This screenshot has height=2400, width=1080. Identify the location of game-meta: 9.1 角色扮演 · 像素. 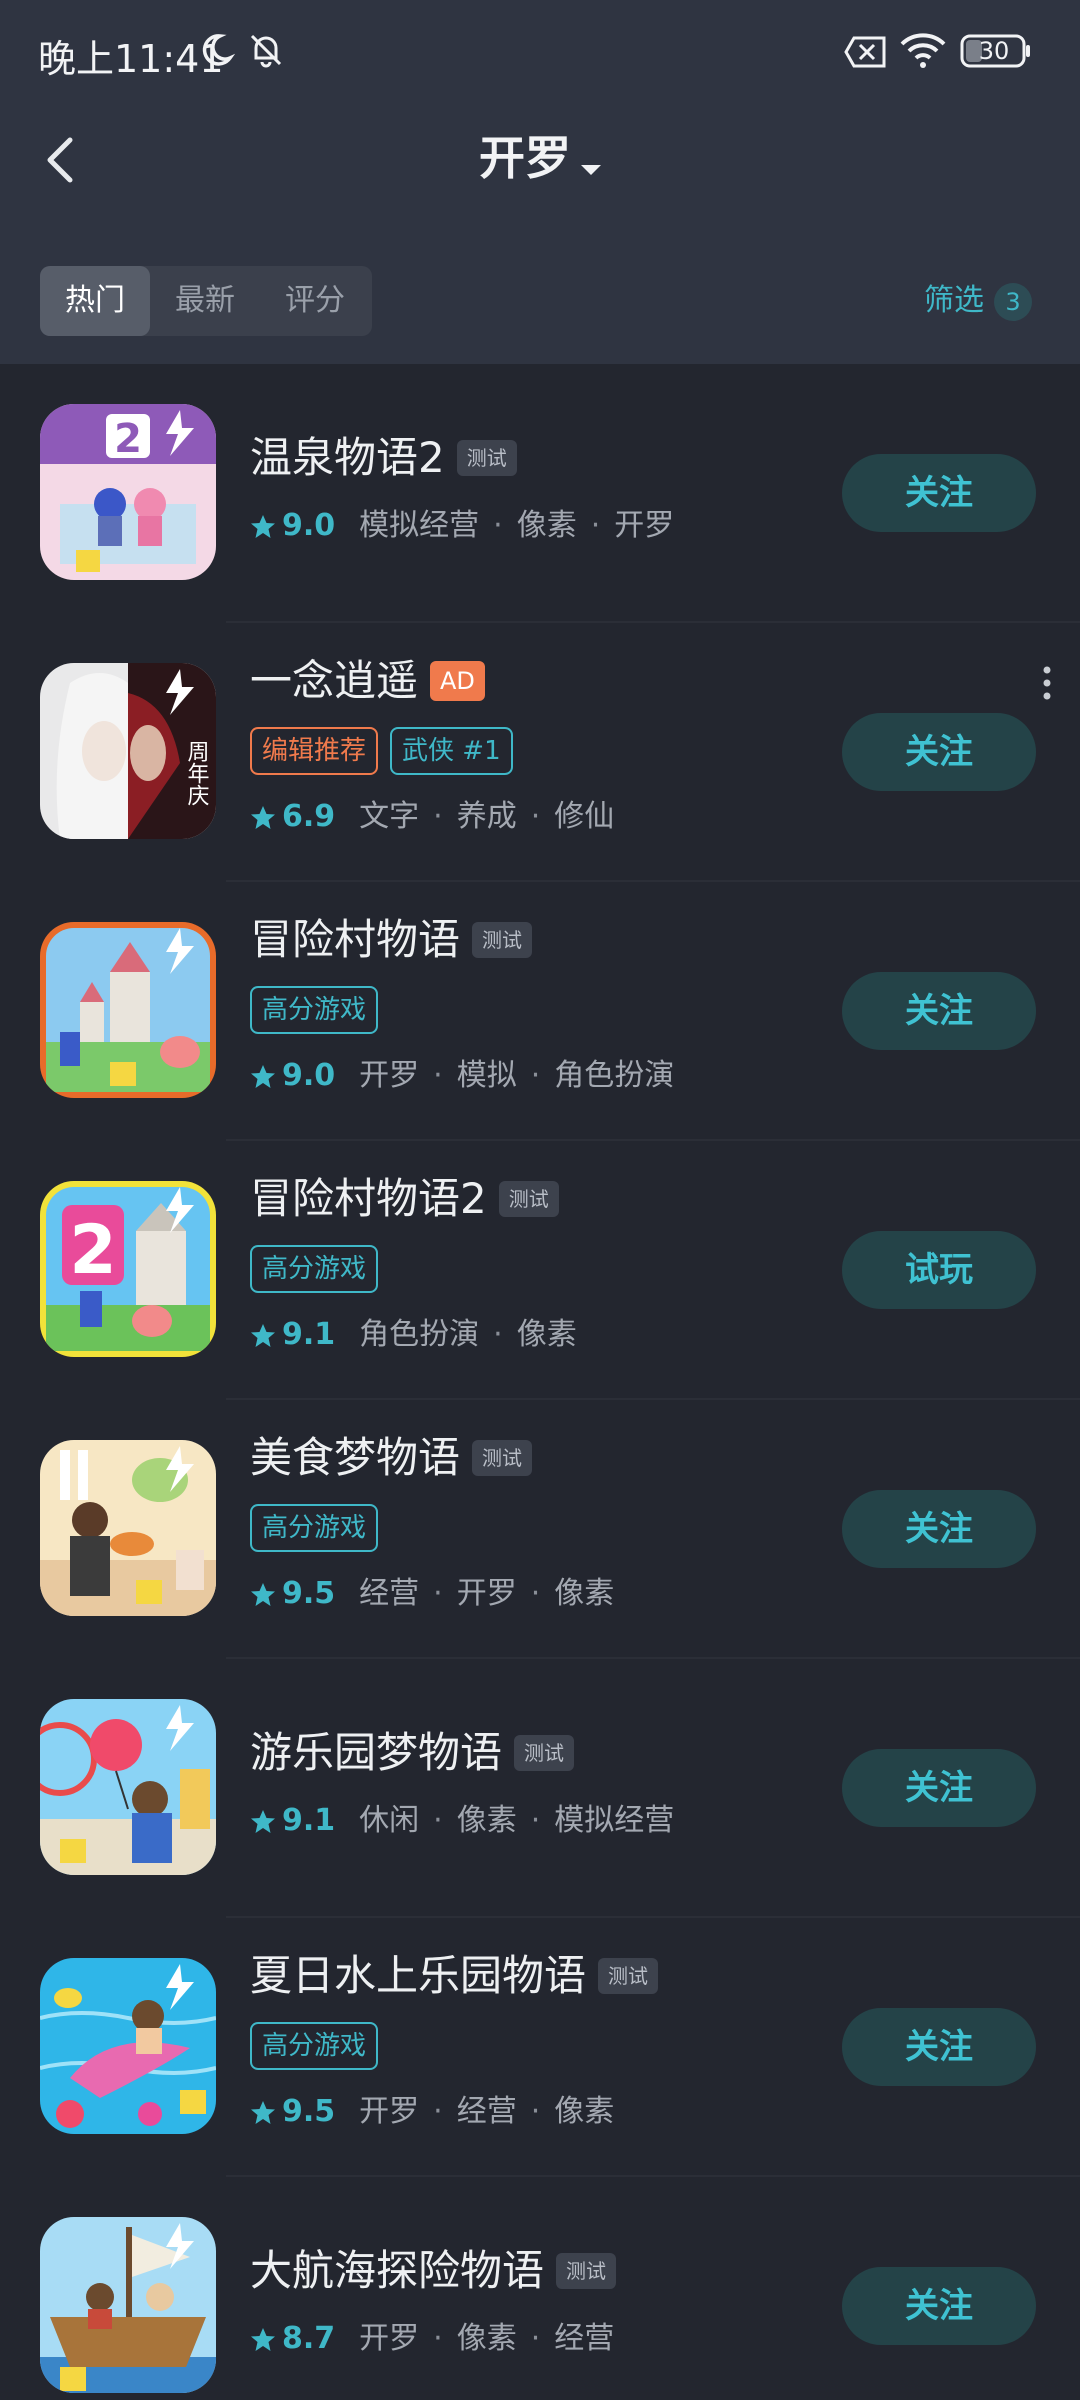
(413, 1335).